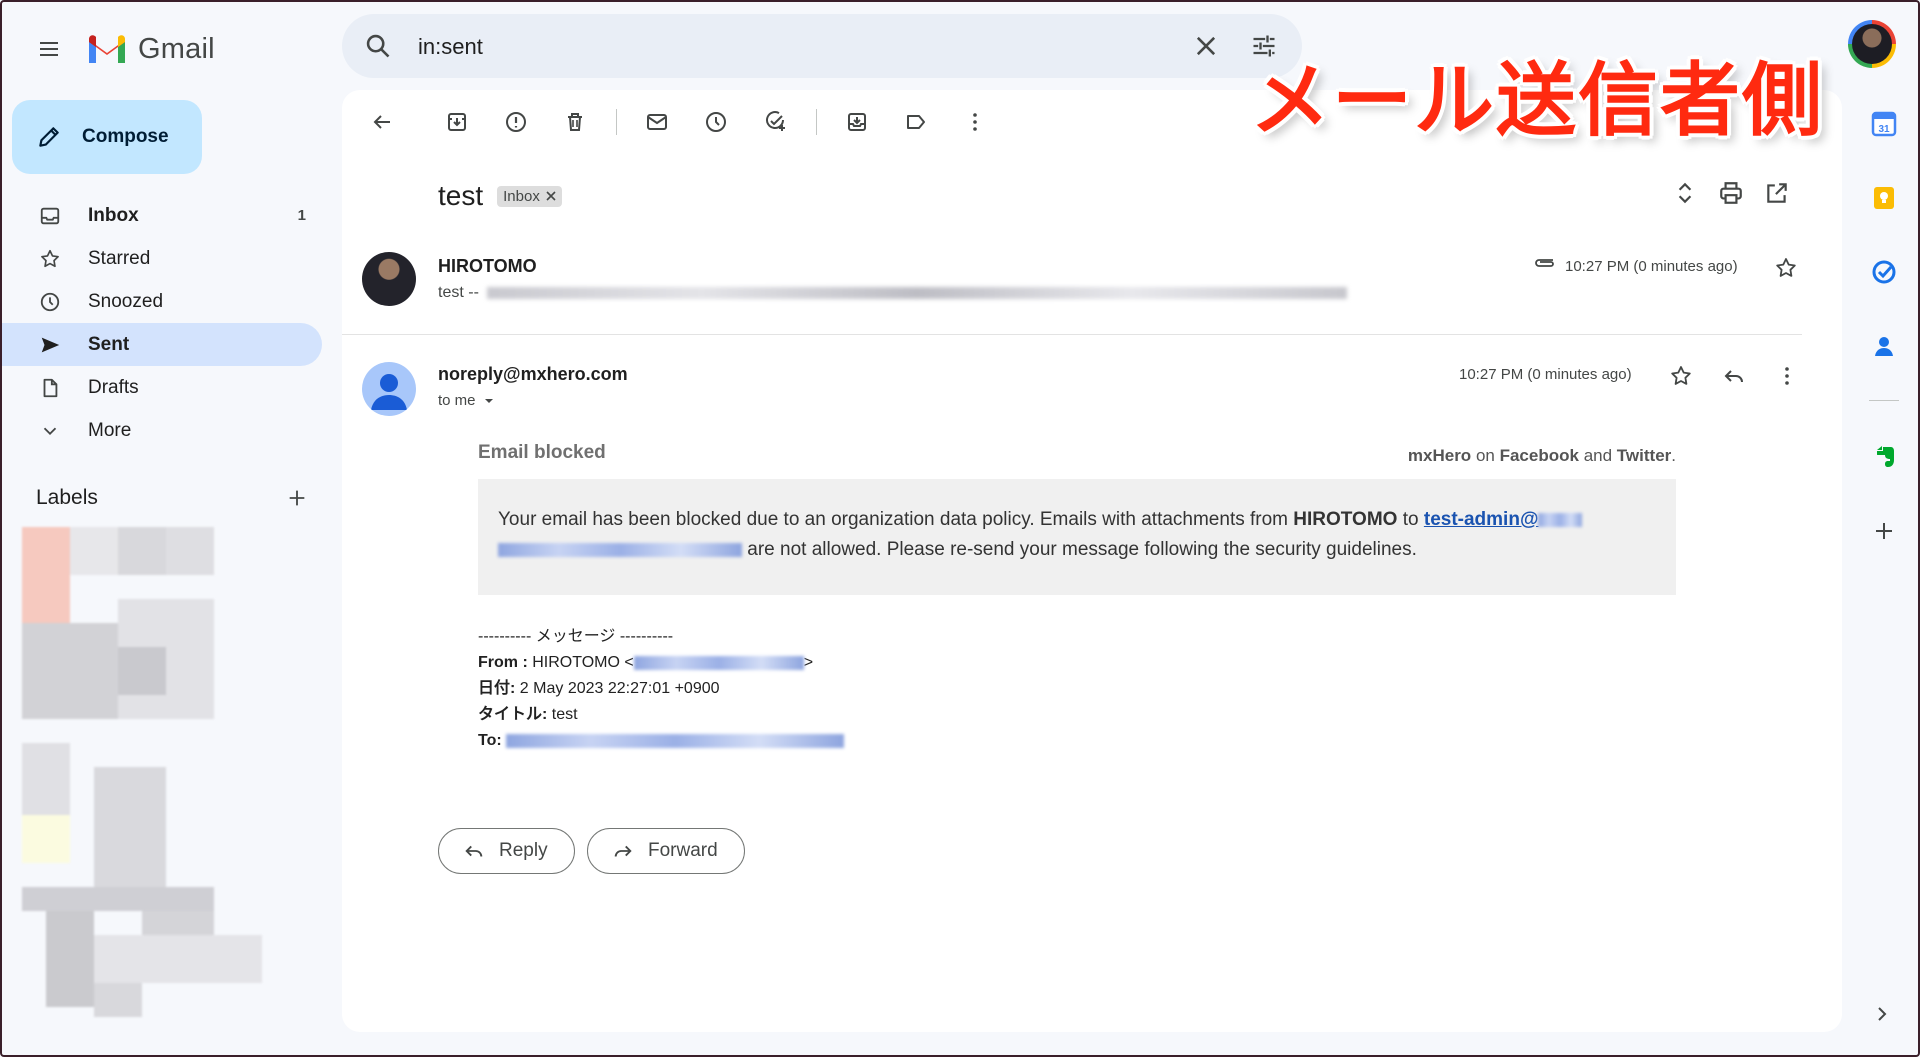  Describe the element at coordinates (161, 258) in the screenshot. I see `sidebar-item-starred: Starred` at that location.